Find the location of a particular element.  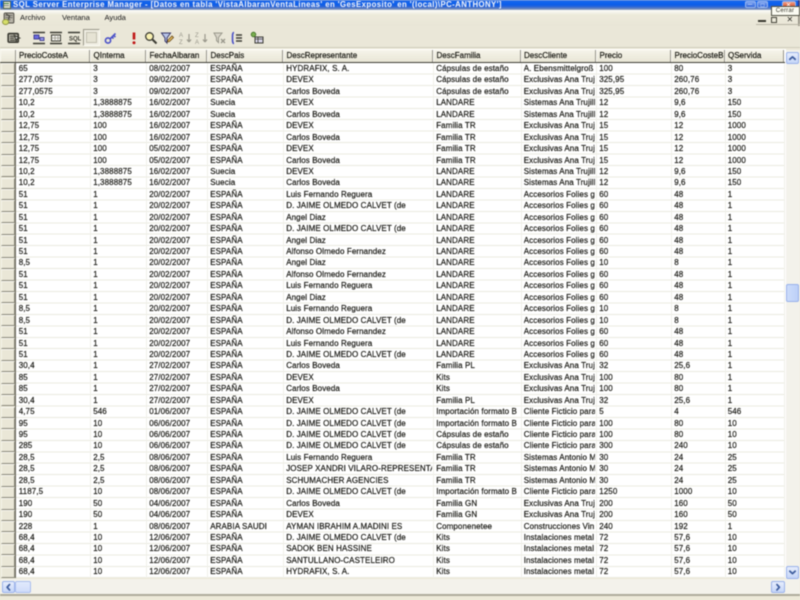

svg-text: SQL is located at coordinates (75, 39).